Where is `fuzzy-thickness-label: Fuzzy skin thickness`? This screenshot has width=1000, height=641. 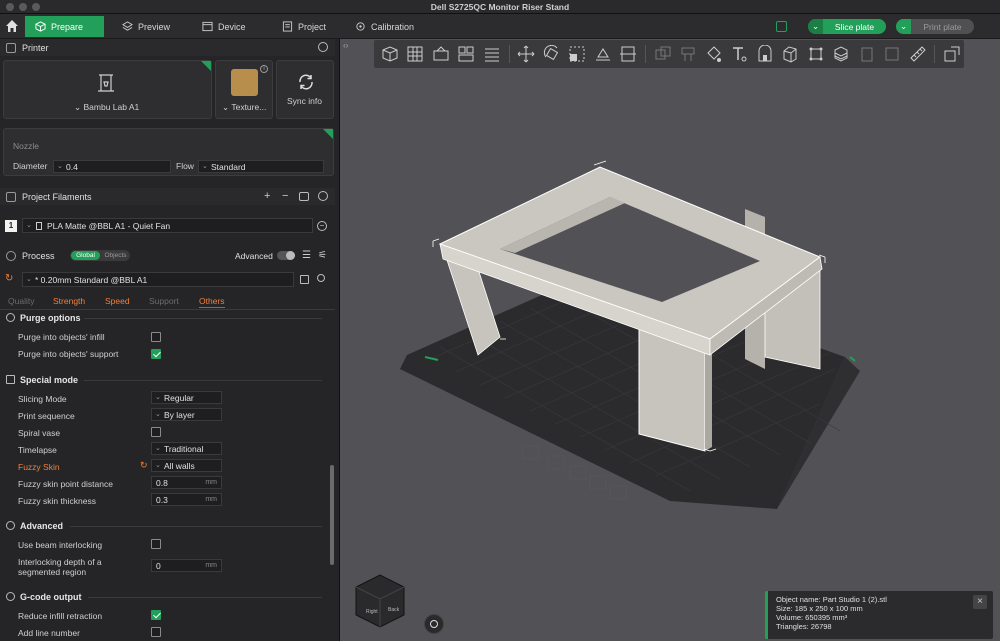 fuzzy-thickness-label: Fuzzy skin thickness is located at coordinates (57, 501).